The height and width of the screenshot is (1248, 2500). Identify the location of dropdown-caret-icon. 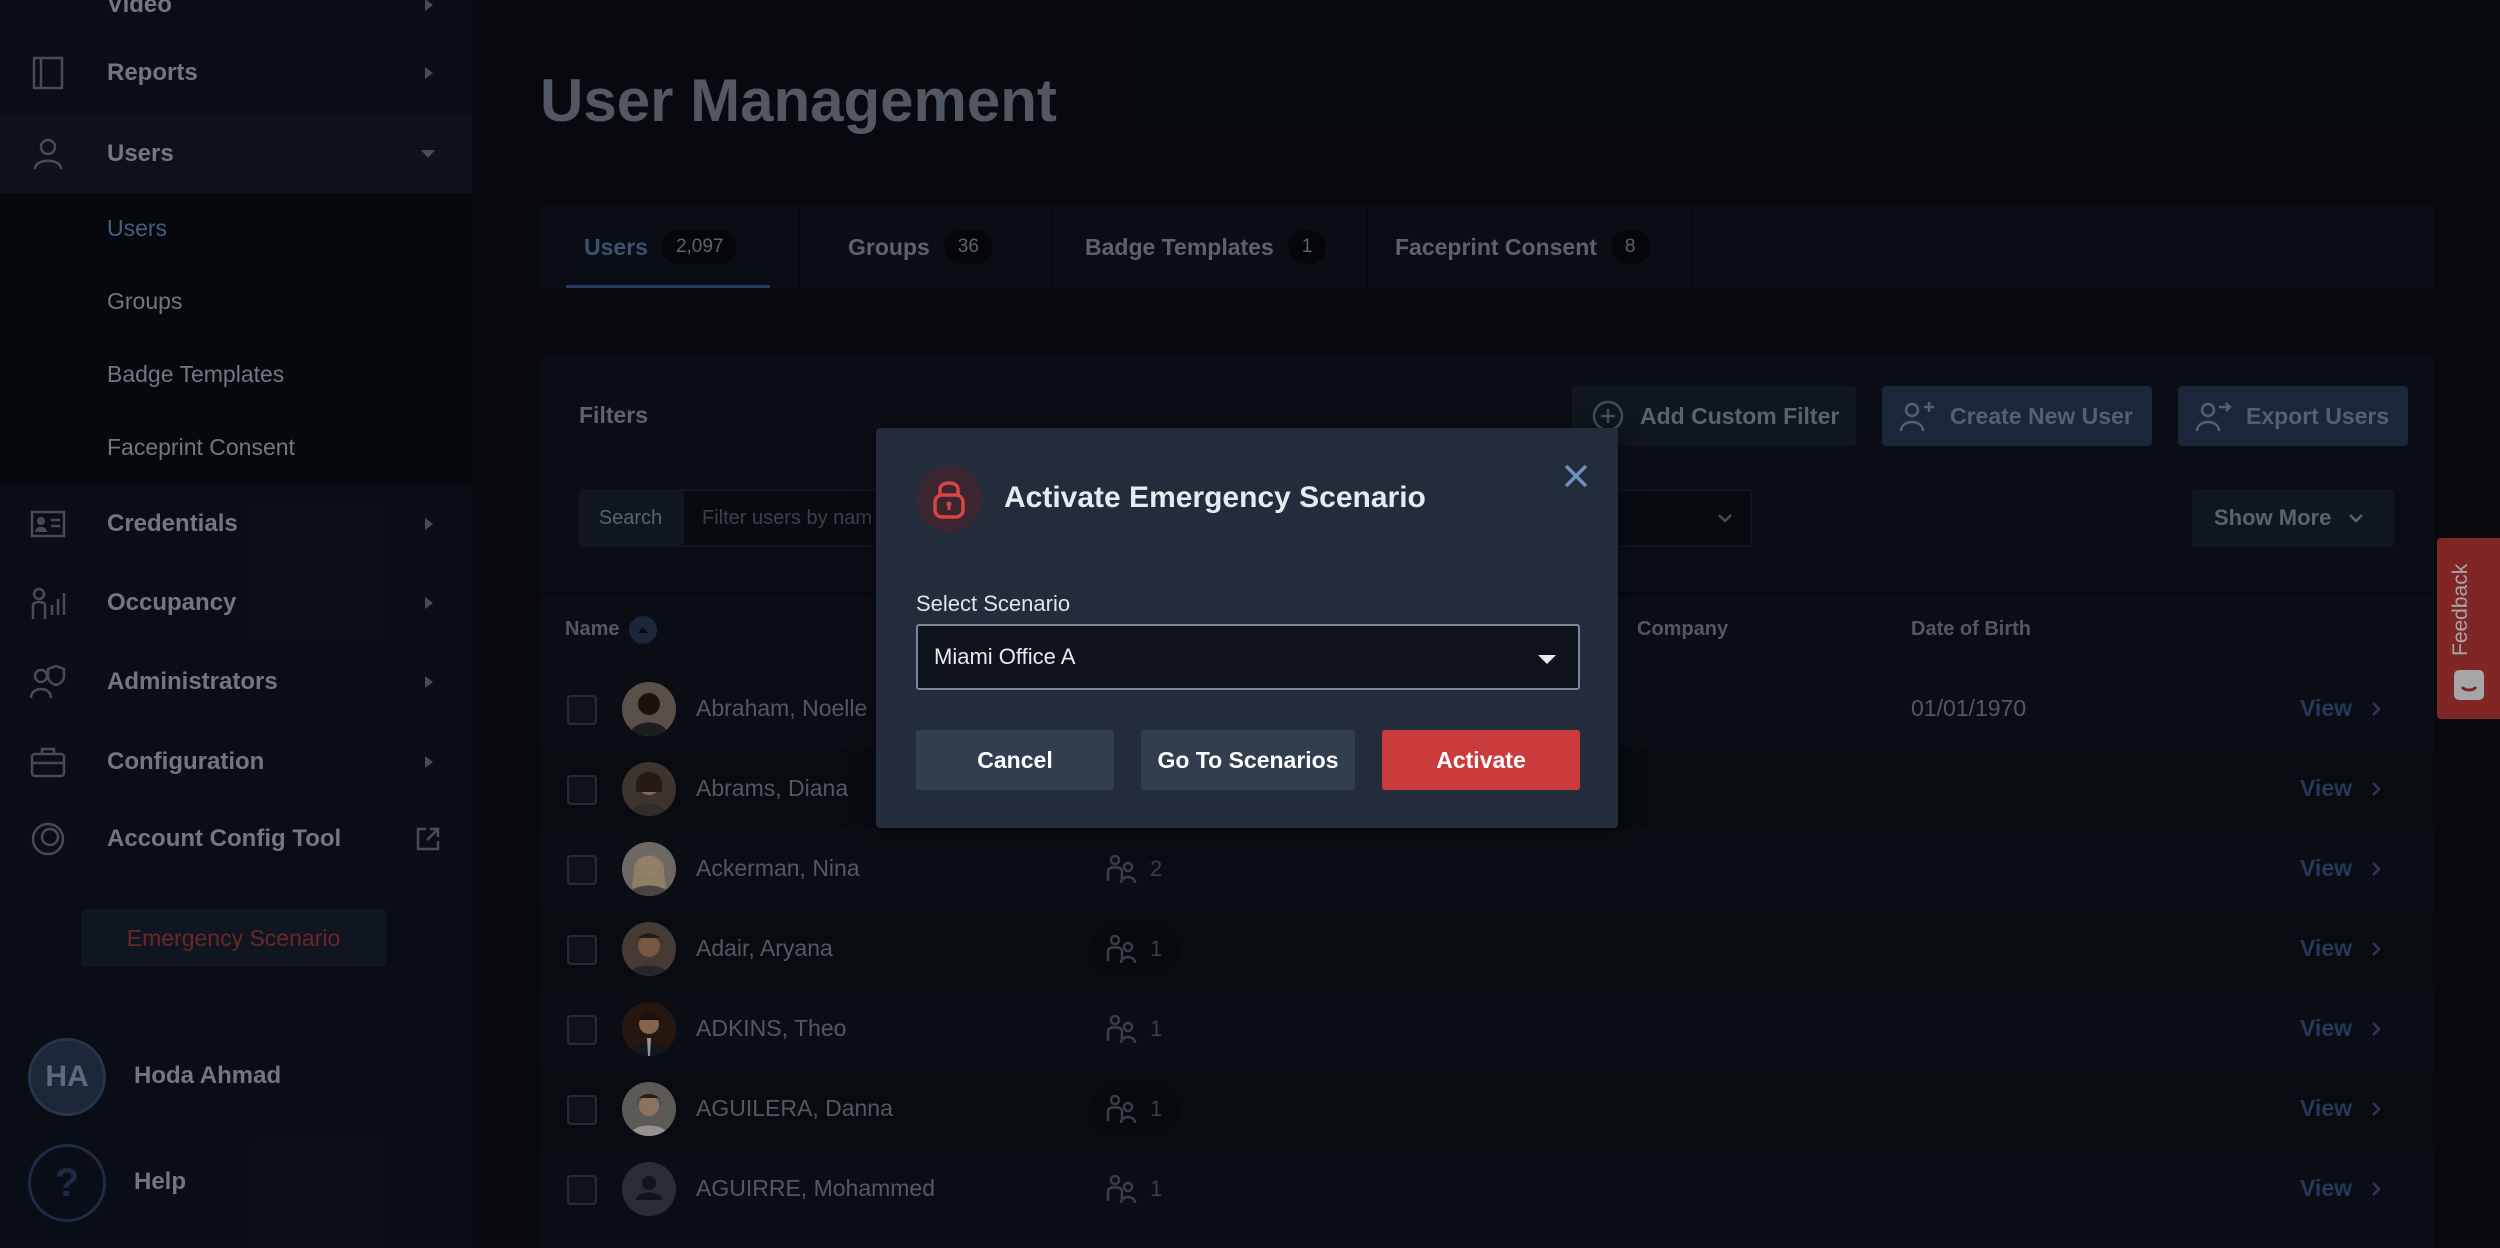
(1547, 659).